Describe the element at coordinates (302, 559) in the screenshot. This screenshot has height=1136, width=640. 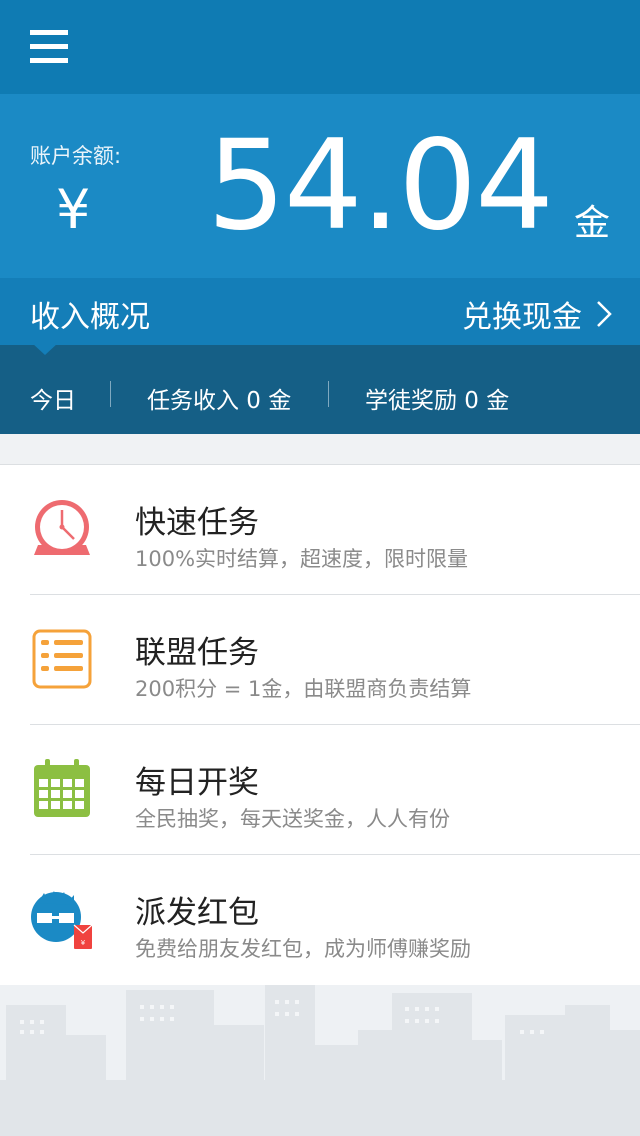
I see `task-description: 100%实时结算，超速度，限时限量` at that location.